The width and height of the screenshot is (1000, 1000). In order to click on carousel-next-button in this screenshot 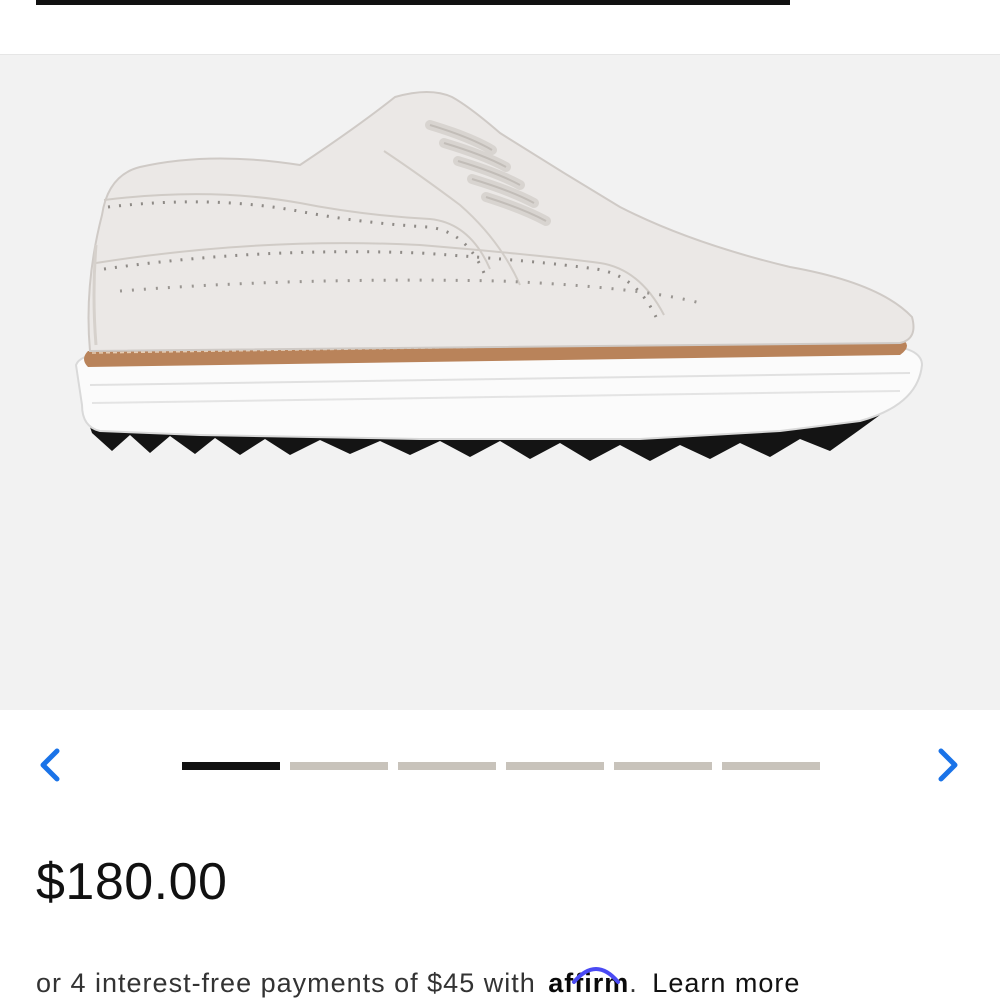, I will do `click(948, 765)`.